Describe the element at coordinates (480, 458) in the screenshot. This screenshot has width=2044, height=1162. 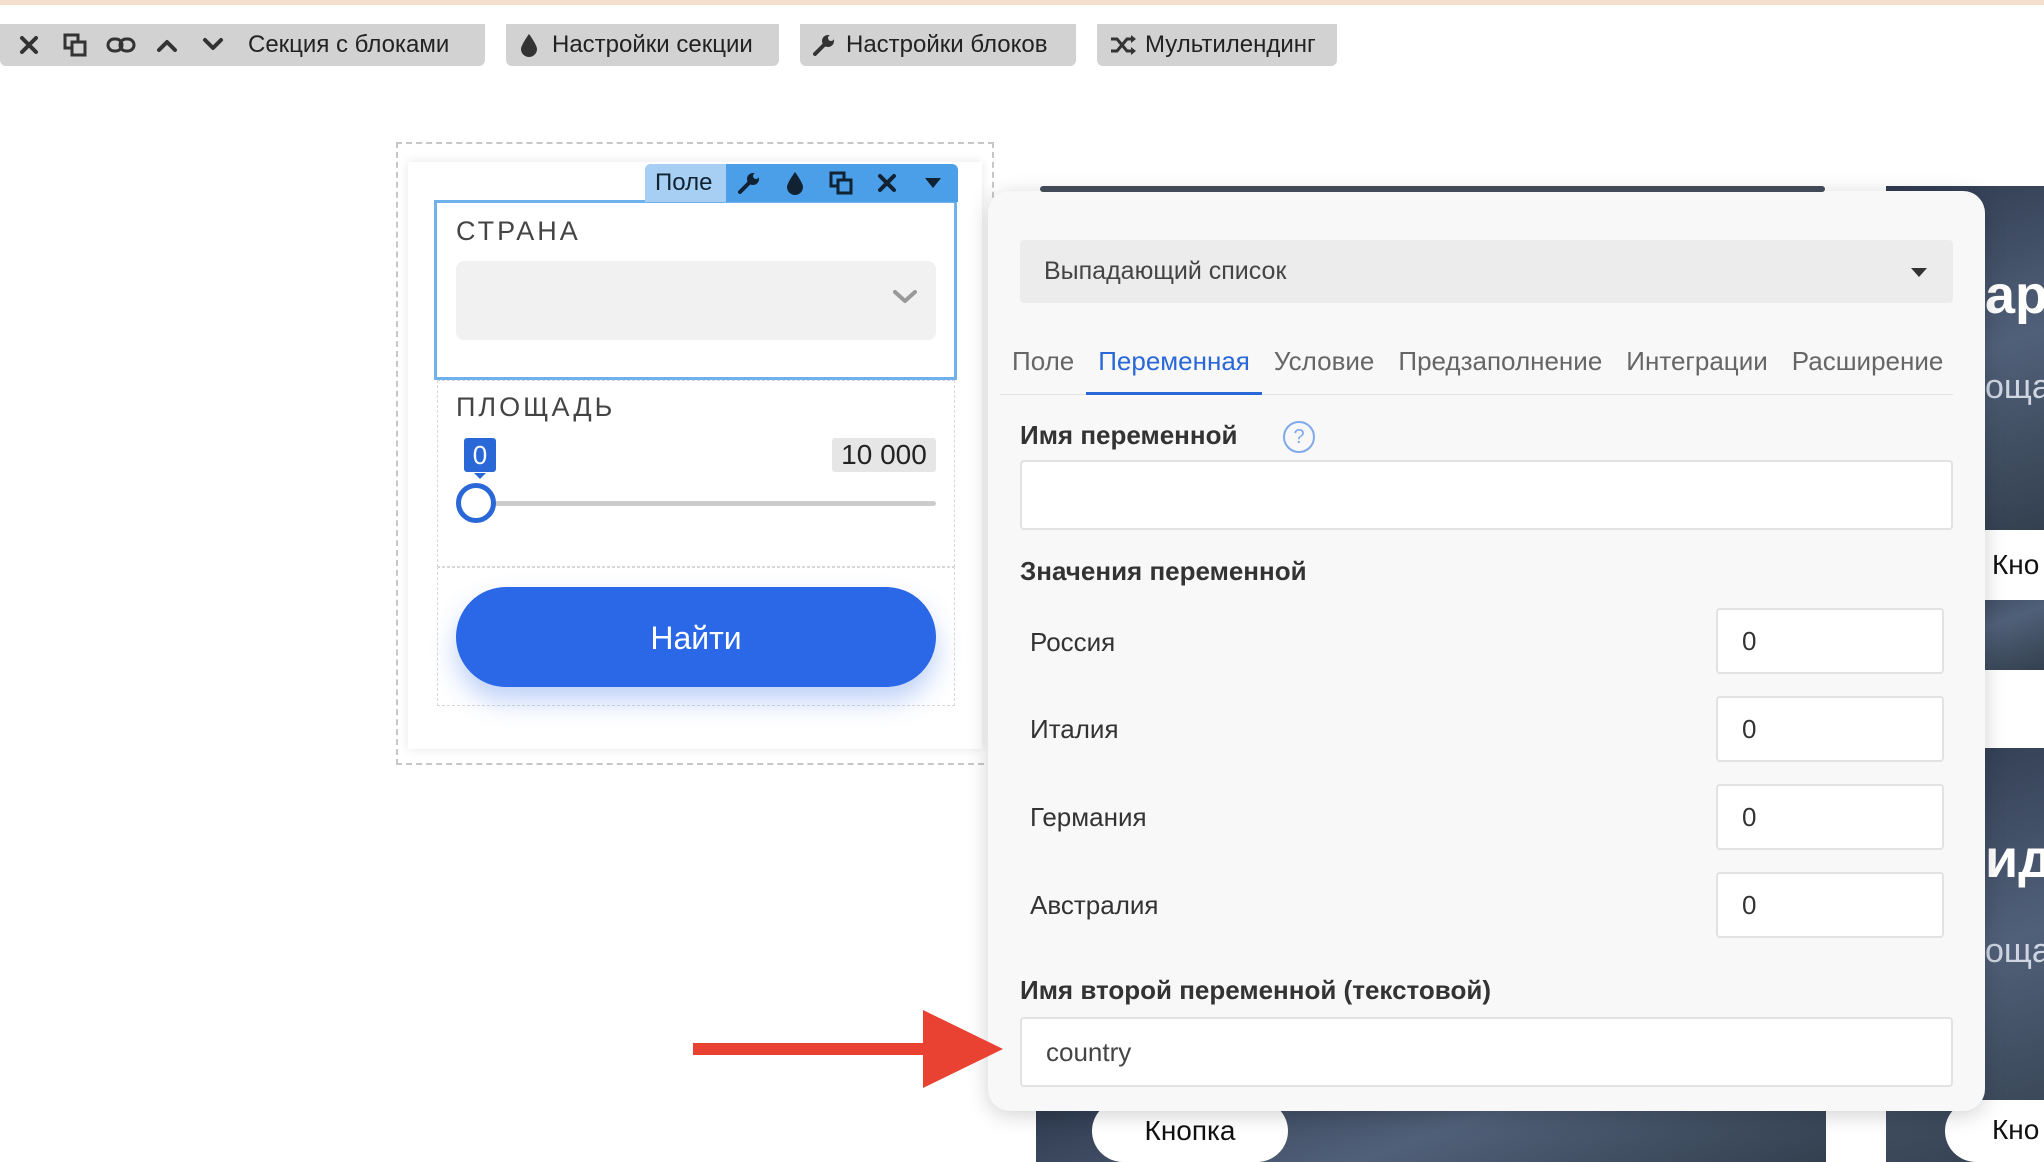
I see `range-min-badge: 0` at that location.